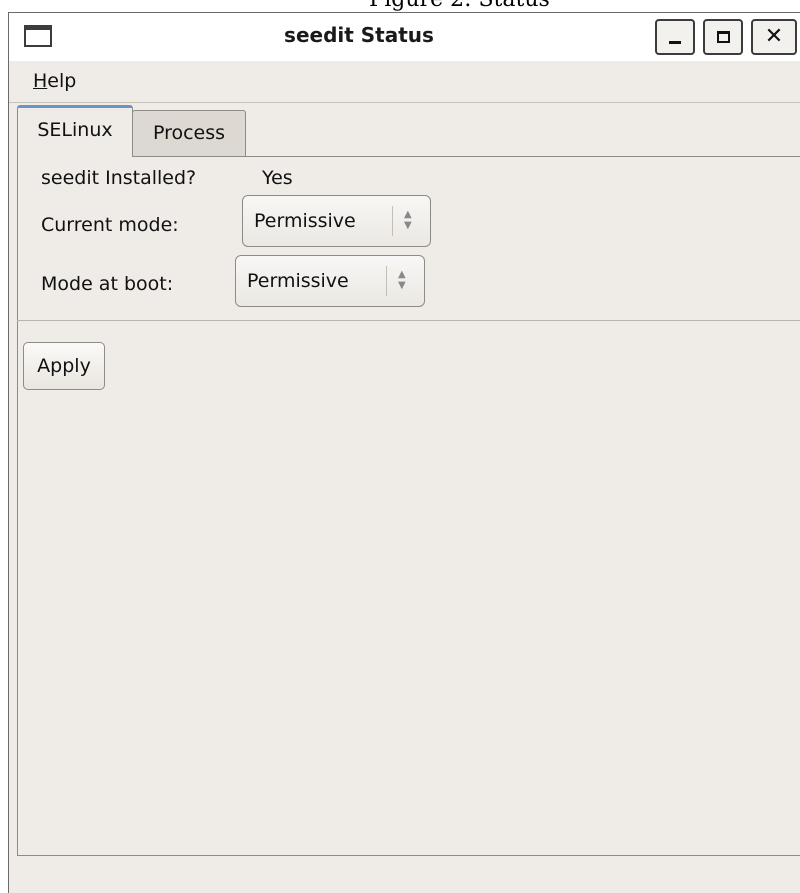 The image size is (800, 893). I want to click on close-button: ✕, so click(774, 37).